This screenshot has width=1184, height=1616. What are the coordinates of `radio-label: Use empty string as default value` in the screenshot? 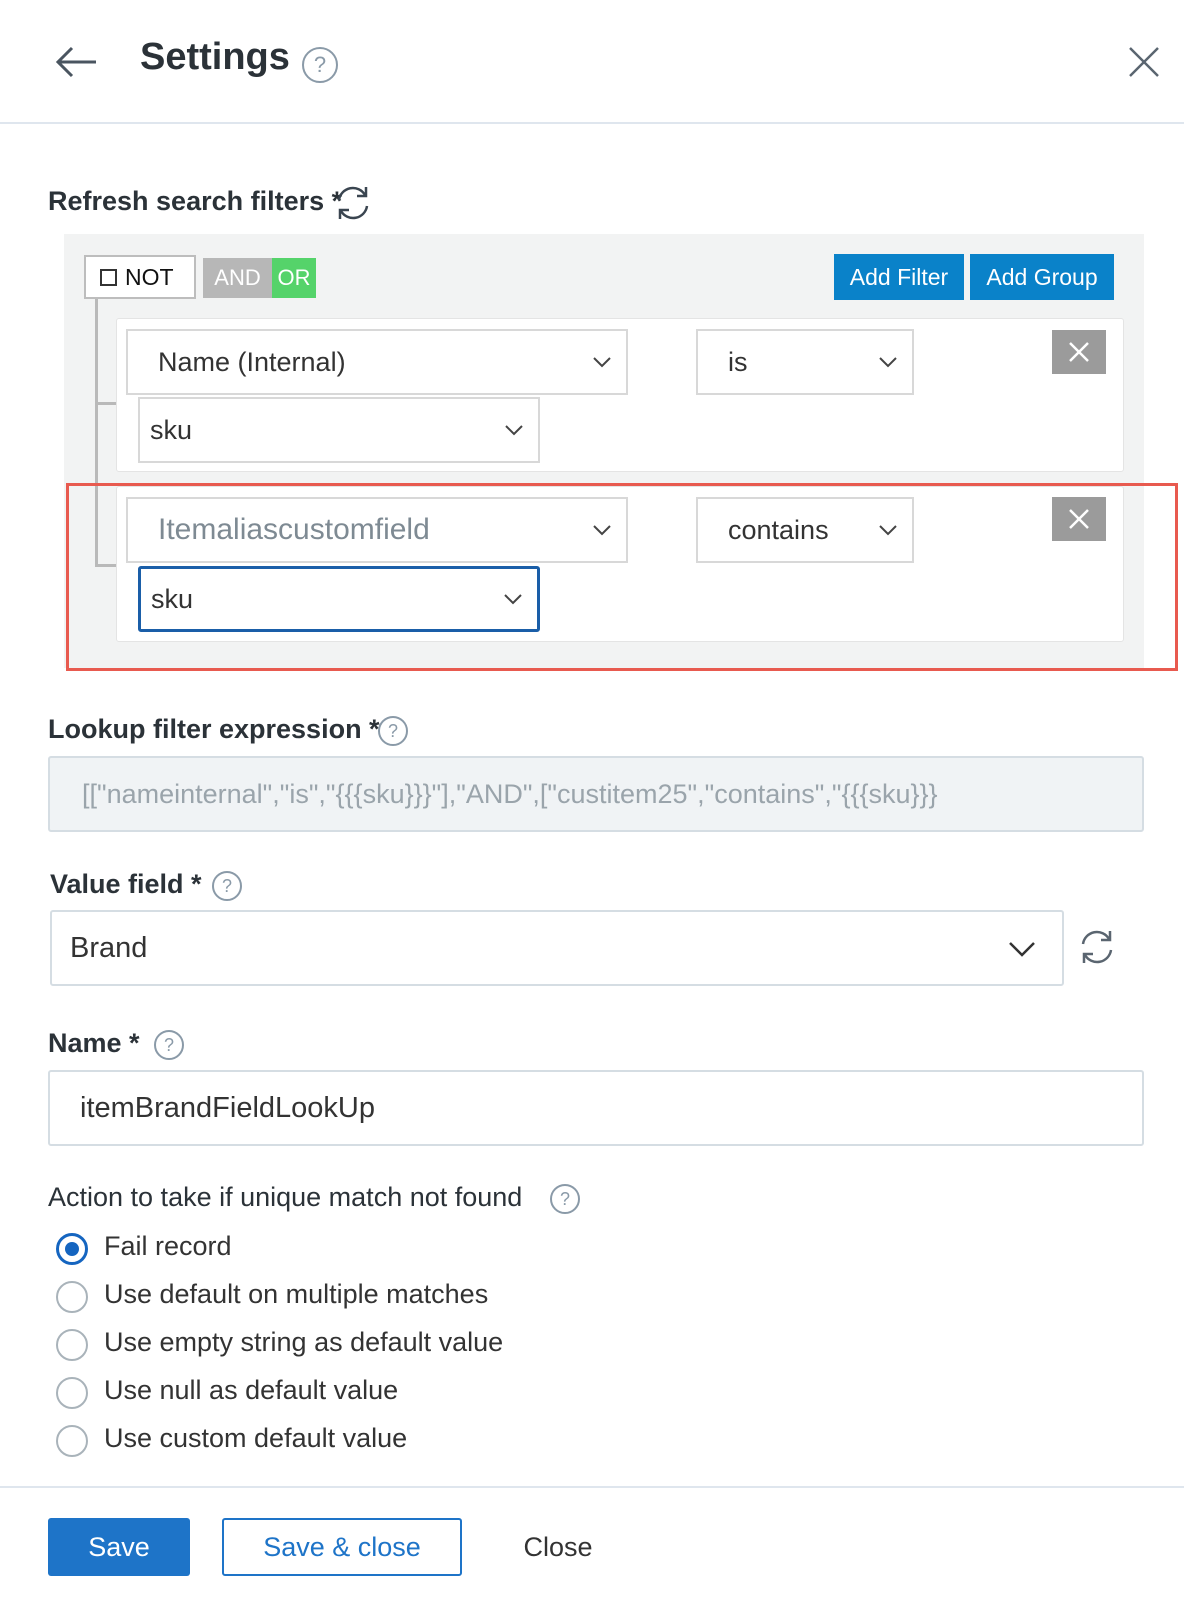 It's located at (304, 1342).